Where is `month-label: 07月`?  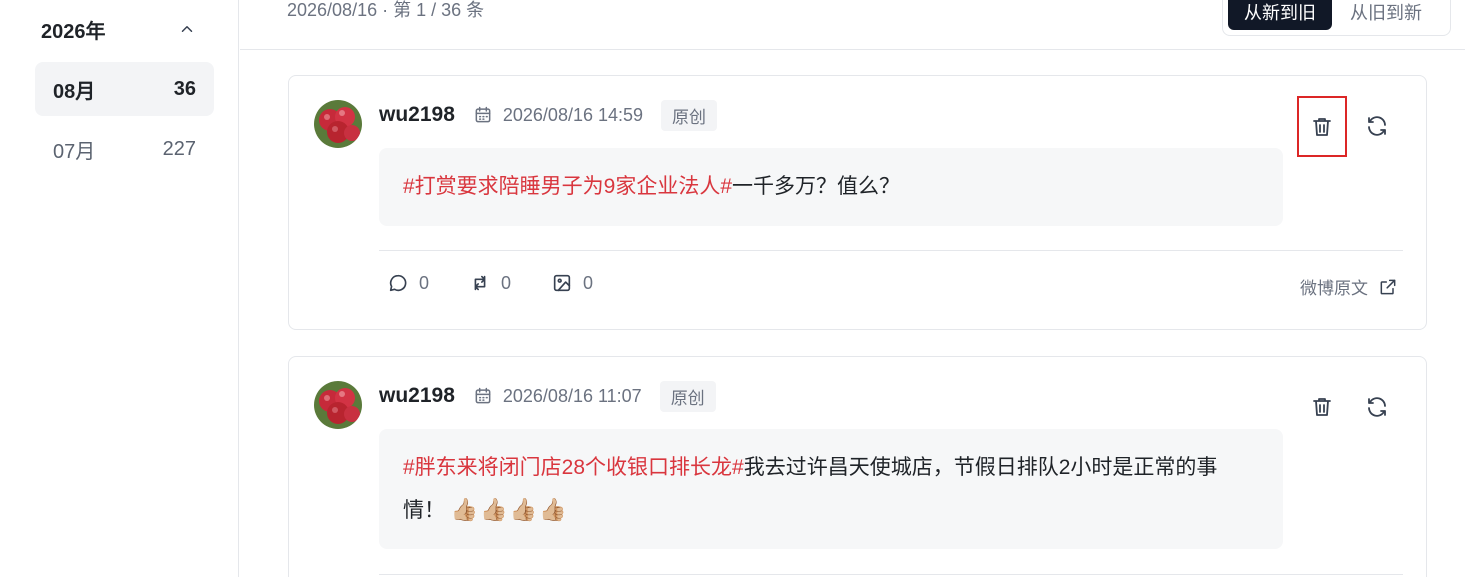 month-label: 07月 is located at coordinates (74, 151).